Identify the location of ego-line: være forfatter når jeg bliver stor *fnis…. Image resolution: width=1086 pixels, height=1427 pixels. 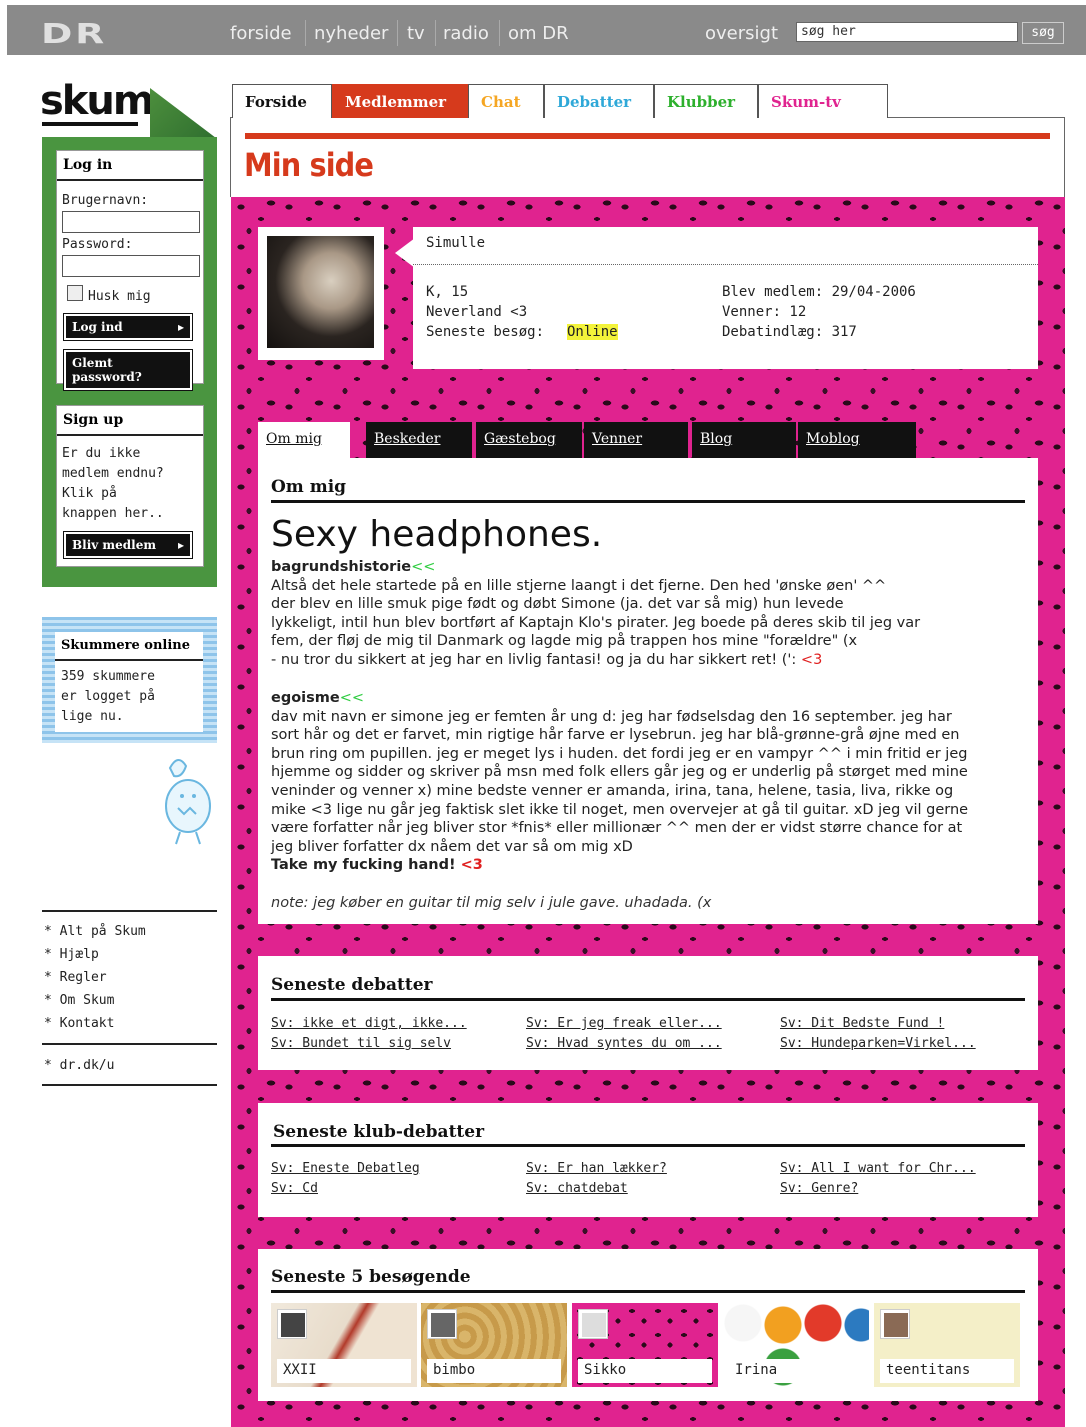
(617, 828).